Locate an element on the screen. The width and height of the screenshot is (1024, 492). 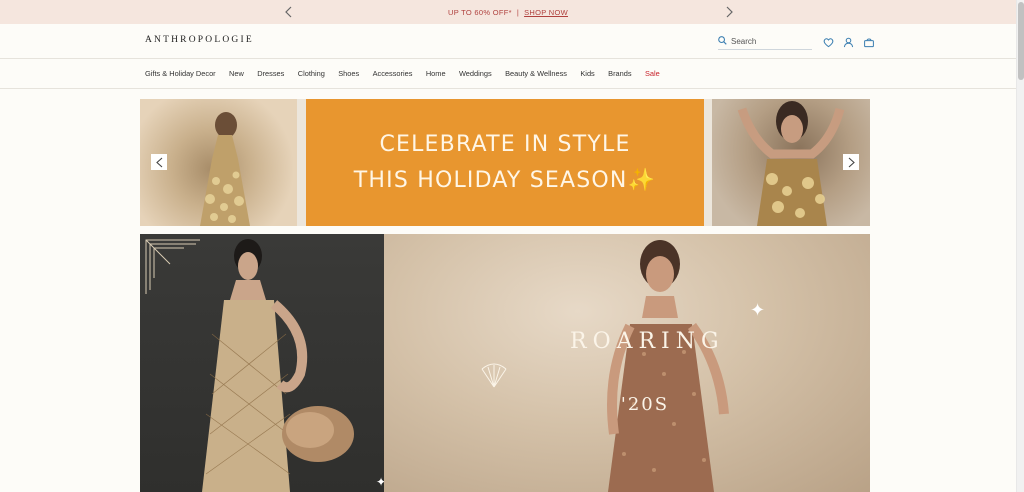
roaring-image-left: ✦ is located at coordinates (263, 363).